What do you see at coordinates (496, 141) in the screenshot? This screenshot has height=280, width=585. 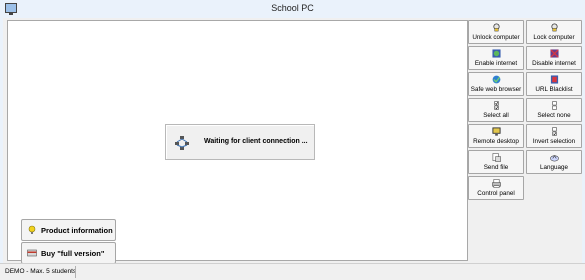 I see `tile-label: Remote desktop` at bounding box center [496, 141].